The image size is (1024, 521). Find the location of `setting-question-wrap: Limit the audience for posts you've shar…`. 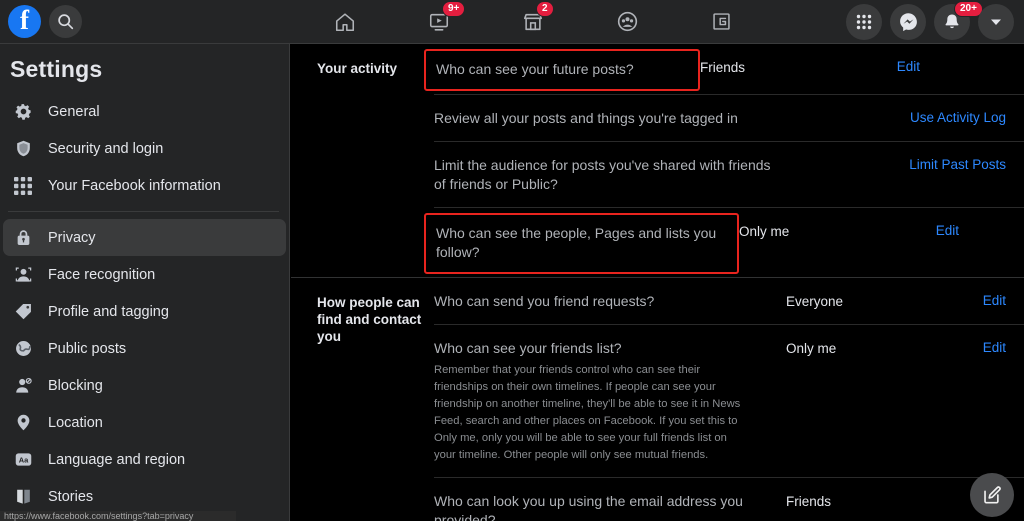

setting-question-wrap: Limit the audience for posts you've shar… is located at coordinates (610, 175).